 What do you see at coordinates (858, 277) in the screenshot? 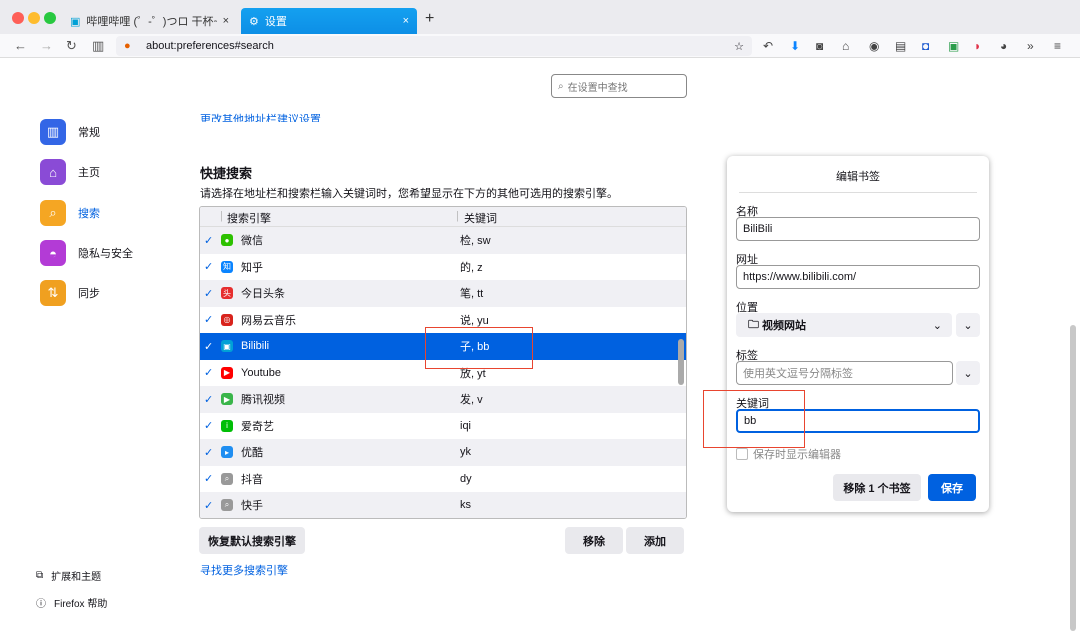
I see `url-input: https://www.bilibili.com/` at bounding box center [858, 277].